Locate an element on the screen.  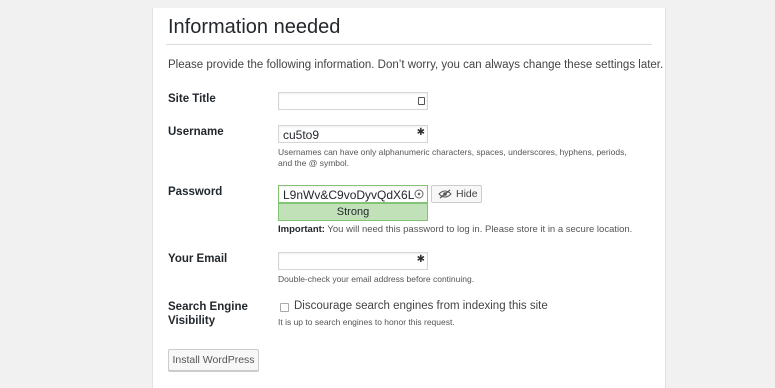
password-value: L9nWv&C9voDyvQdX6L is located at coordinates (349, 195).